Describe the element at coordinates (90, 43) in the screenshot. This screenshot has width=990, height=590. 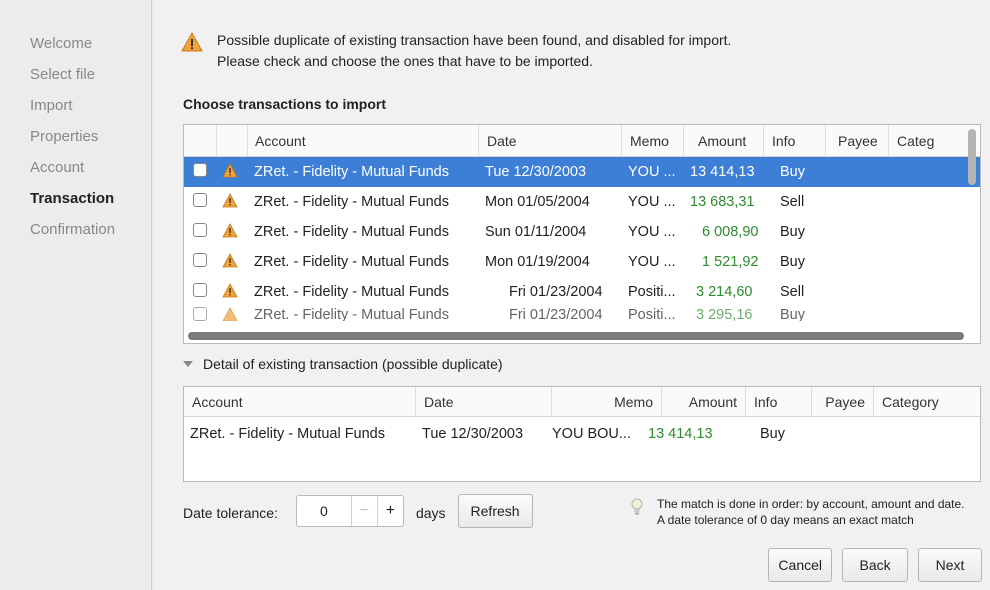
I see `sidebar-item-welcome: Welcome` at that location.